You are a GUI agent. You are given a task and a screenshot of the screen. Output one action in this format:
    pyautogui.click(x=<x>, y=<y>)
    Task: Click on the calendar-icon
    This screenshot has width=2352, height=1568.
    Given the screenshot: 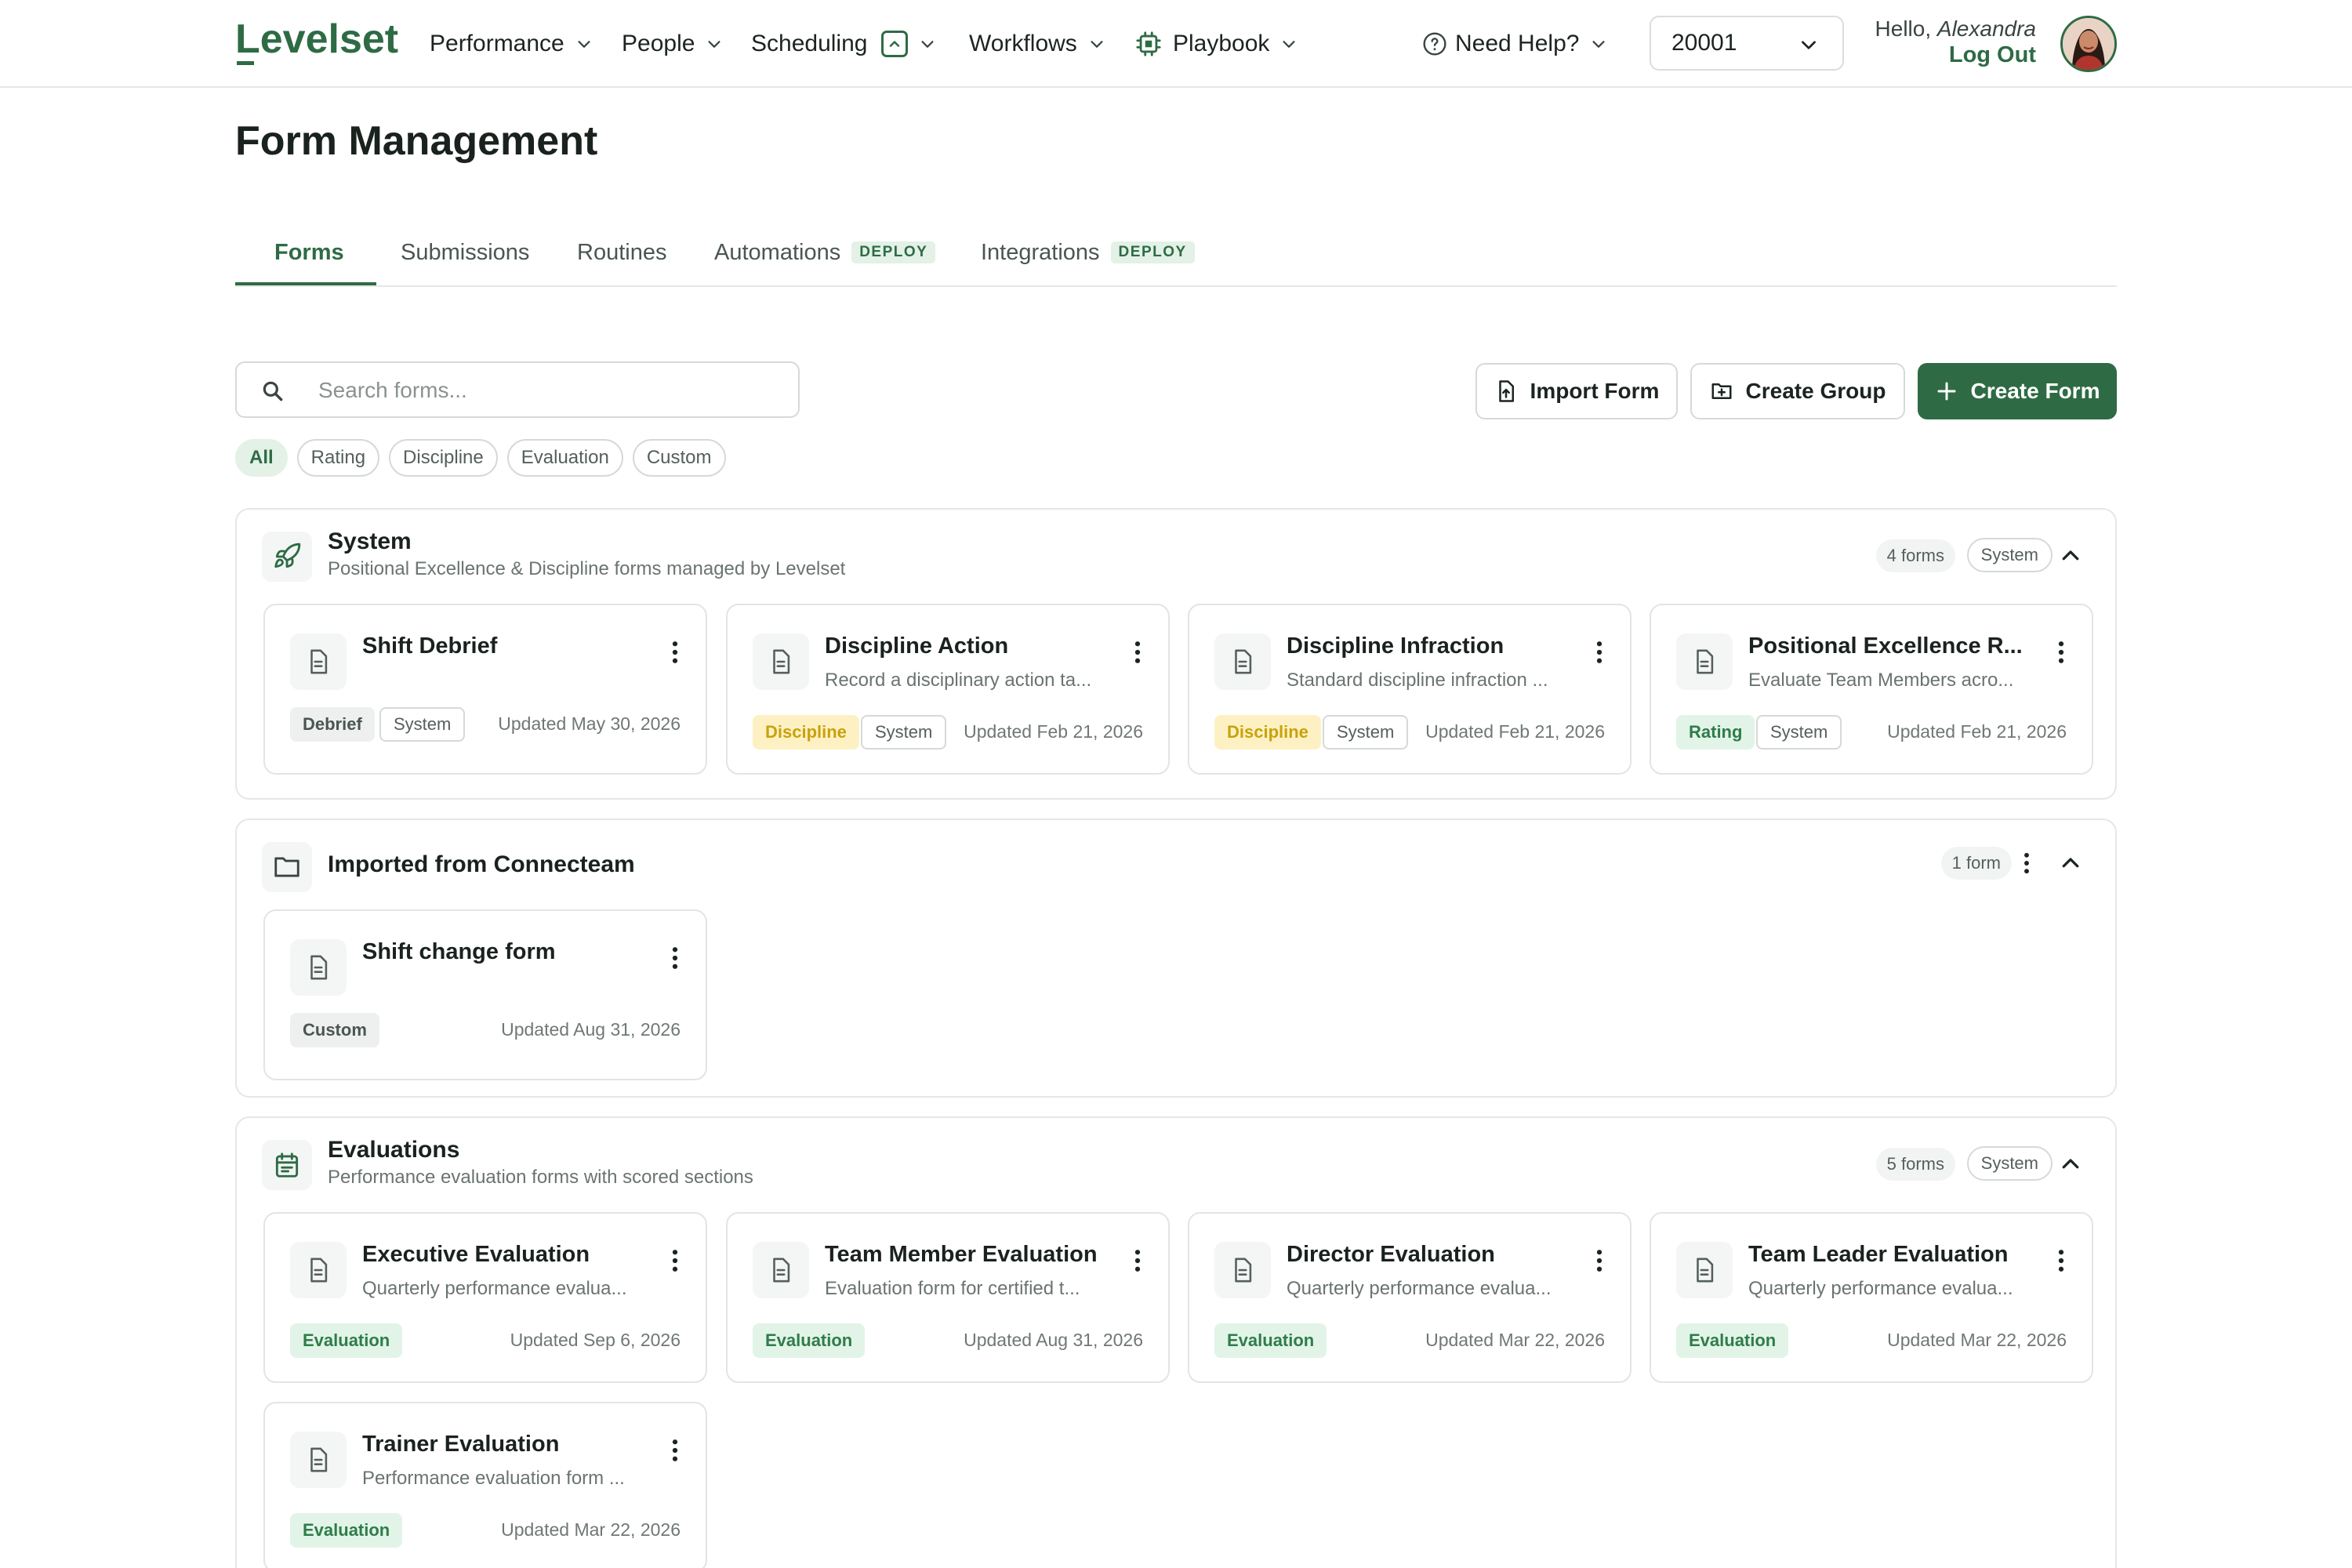 What is the action you would take?
    pyautogui.click(x=287, y=1165)
    